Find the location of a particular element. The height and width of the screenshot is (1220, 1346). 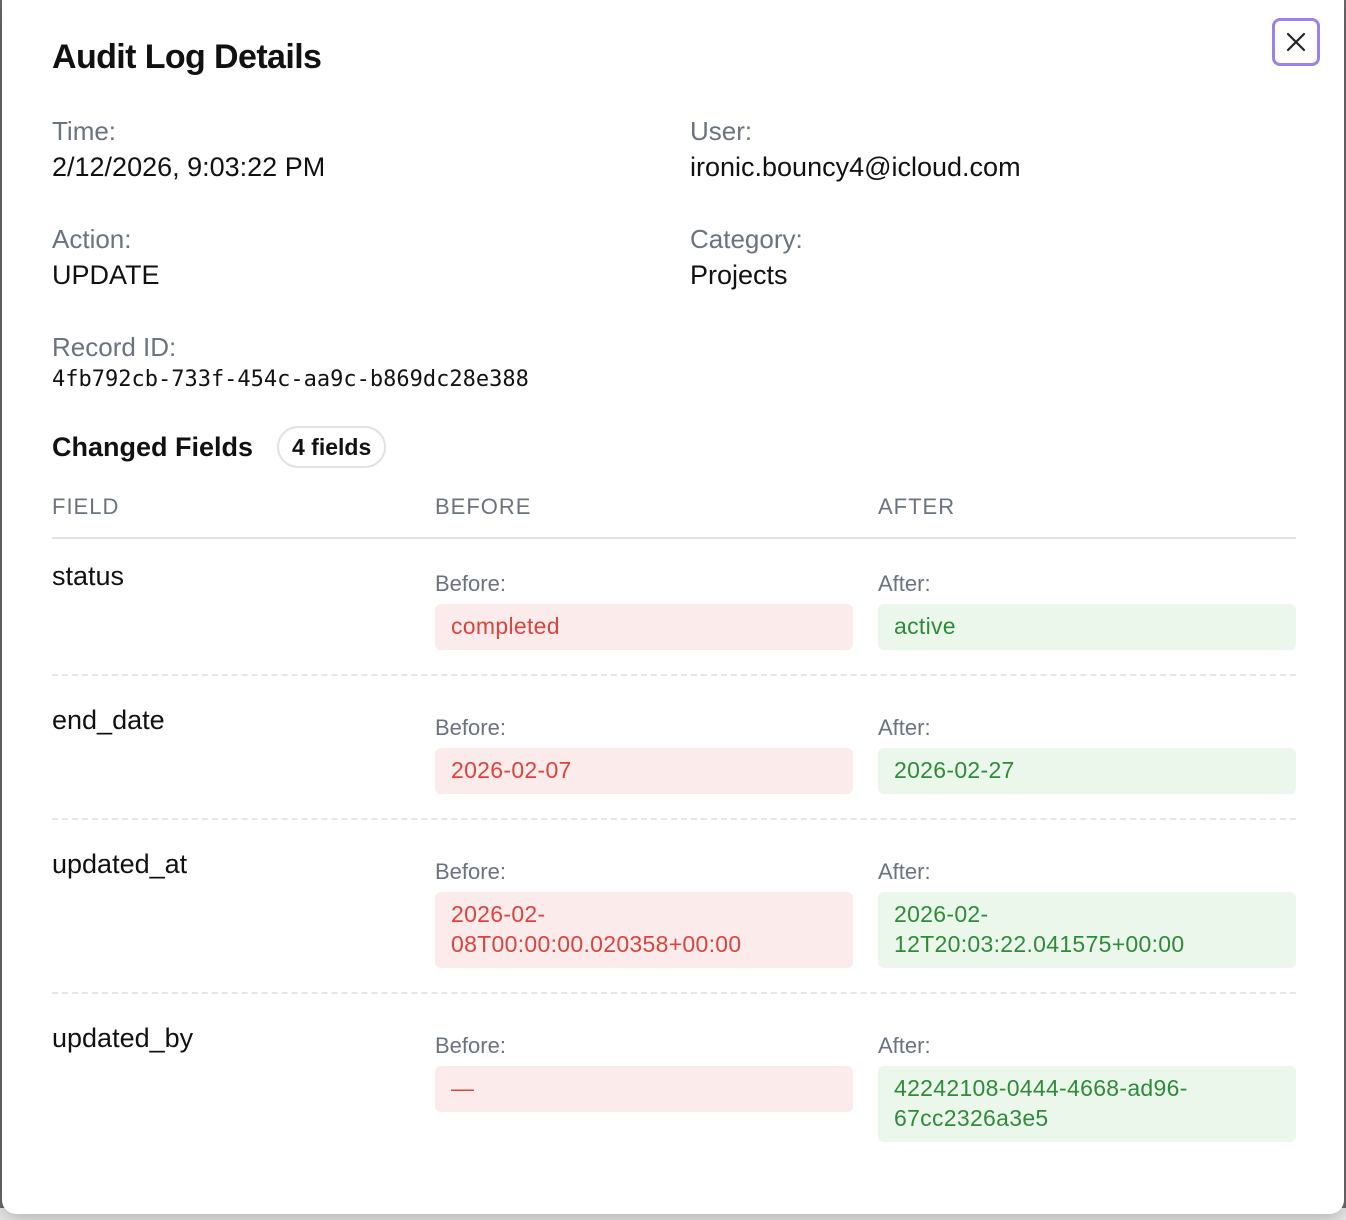

column-header-after: AFTER is located at coordinates (917, 506).